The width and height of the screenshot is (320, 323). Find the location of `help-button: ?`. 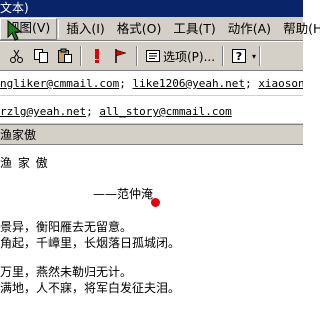

help-button: ? is located at coordinates (239, 56).